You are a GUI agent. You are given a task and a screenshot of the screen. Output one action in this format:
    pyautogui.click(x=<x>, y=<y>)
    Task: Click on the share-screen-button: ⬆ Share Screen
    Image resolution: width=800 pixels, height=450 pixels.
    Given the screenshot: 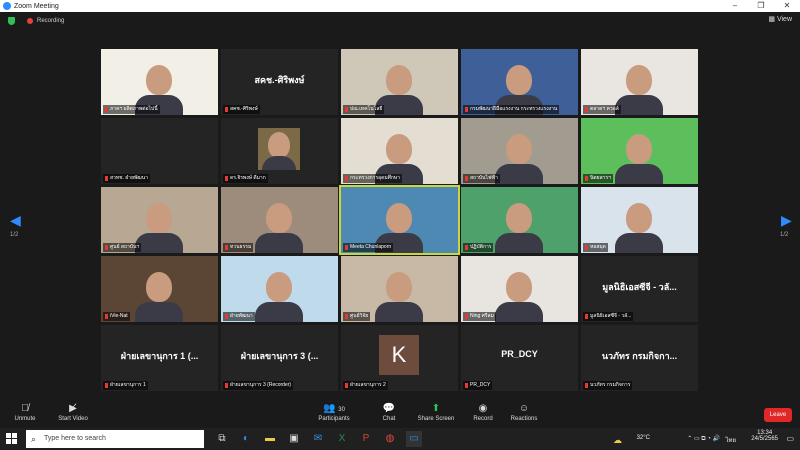 What is the action you would take?
    pyautogui.click(x=436, y=412)
    